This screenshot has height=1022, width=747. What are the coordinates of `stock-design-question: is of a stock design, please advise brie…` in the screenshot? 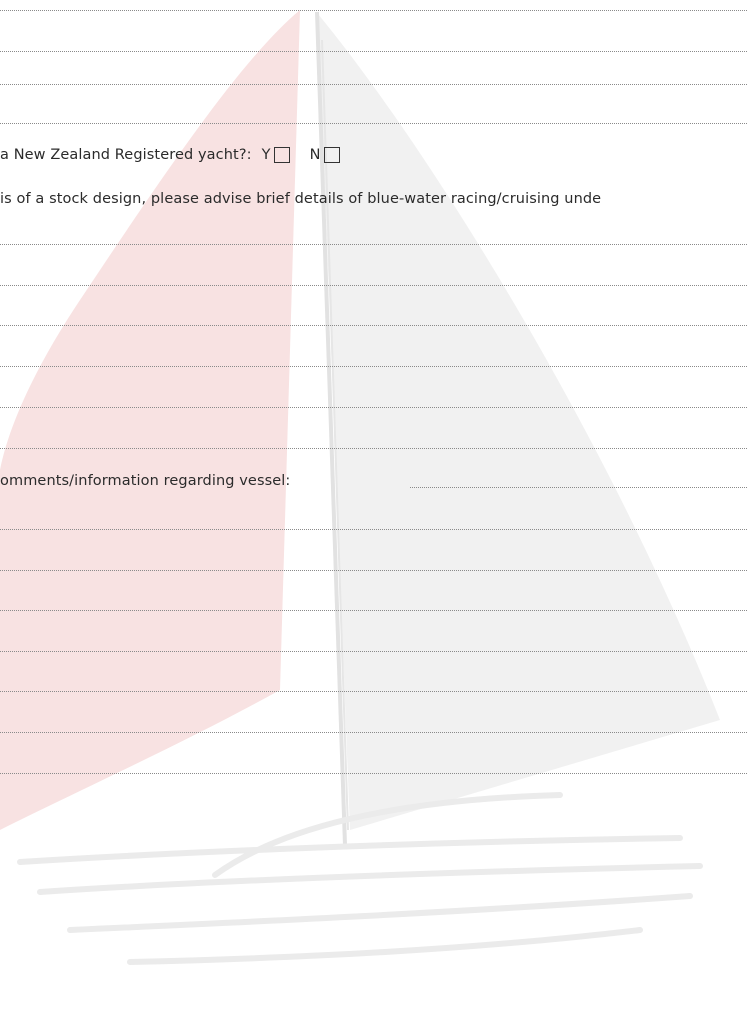 It's located at (301, 199).